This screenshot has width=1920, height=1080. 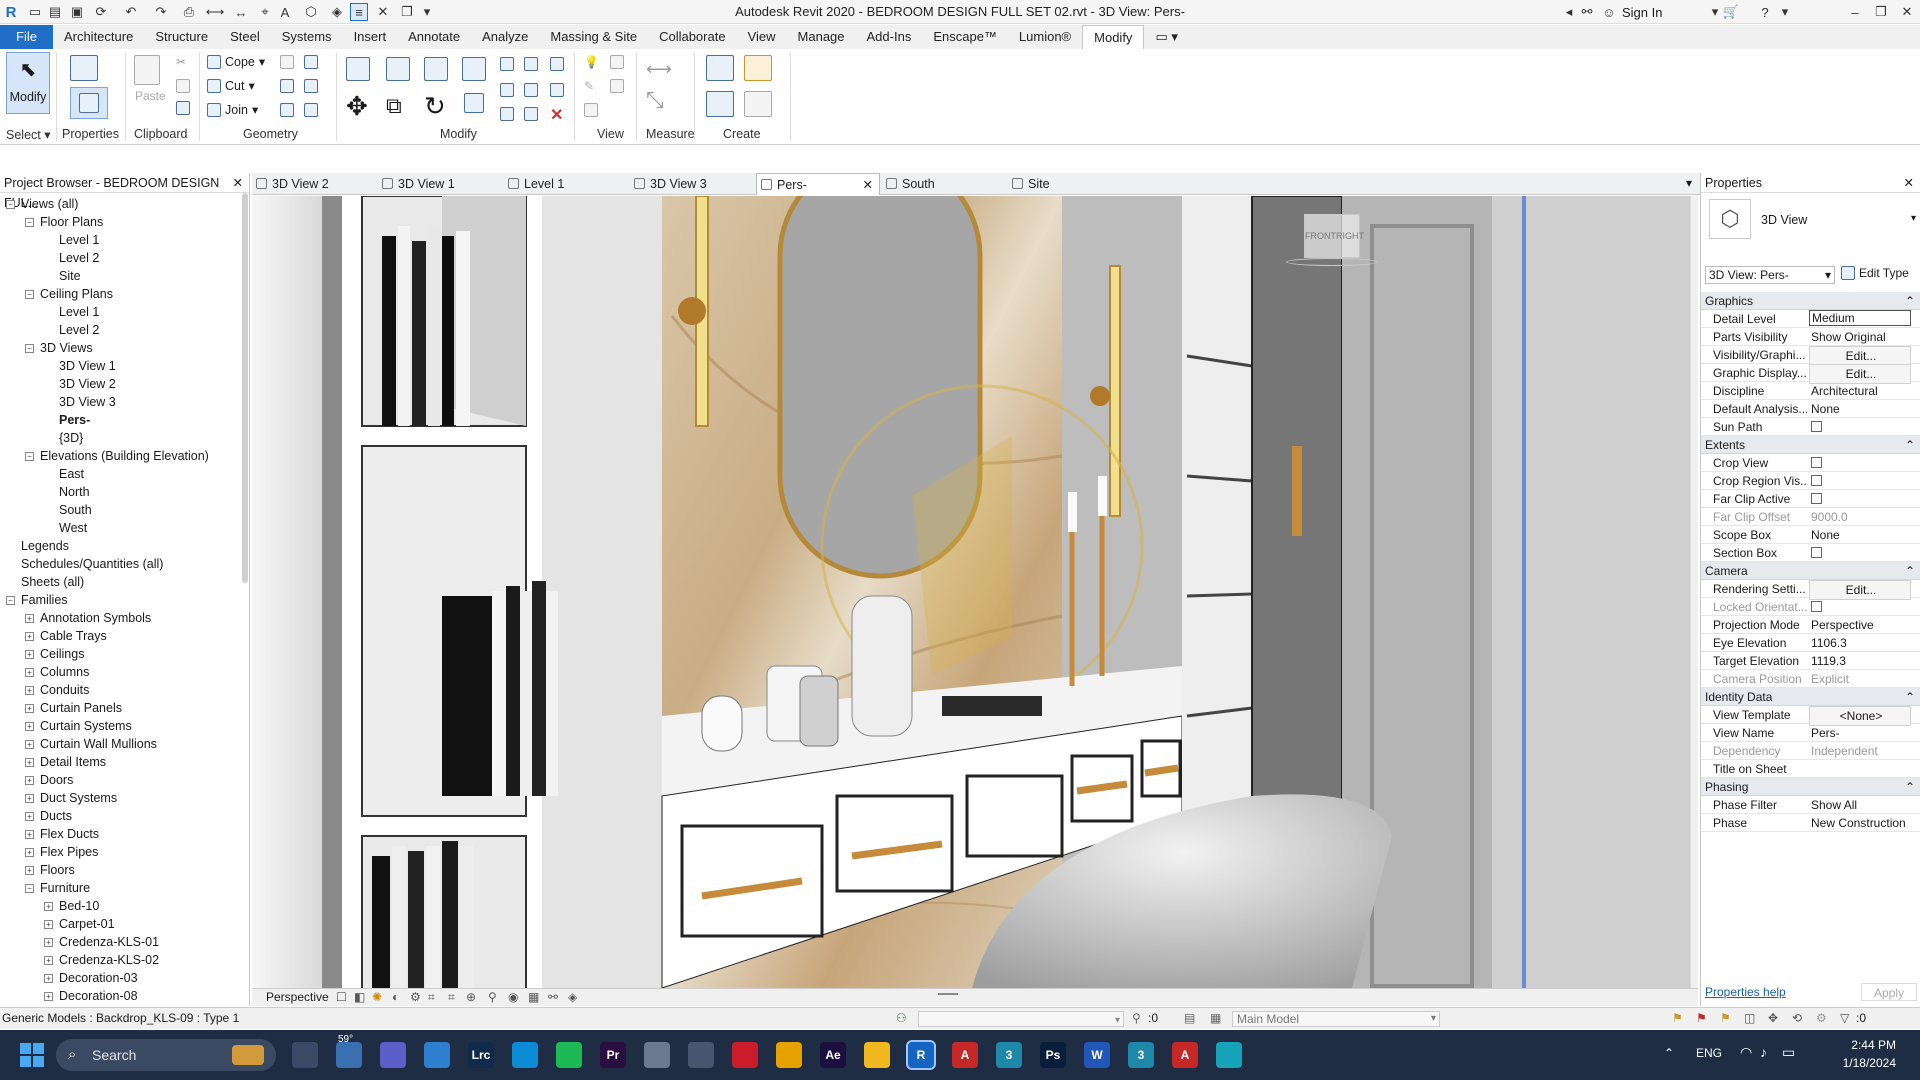 What do you see at coordinates (71, 906) in the screenshot?
I see `browser-item: + Bed-10` at bounding box center [71, 906].